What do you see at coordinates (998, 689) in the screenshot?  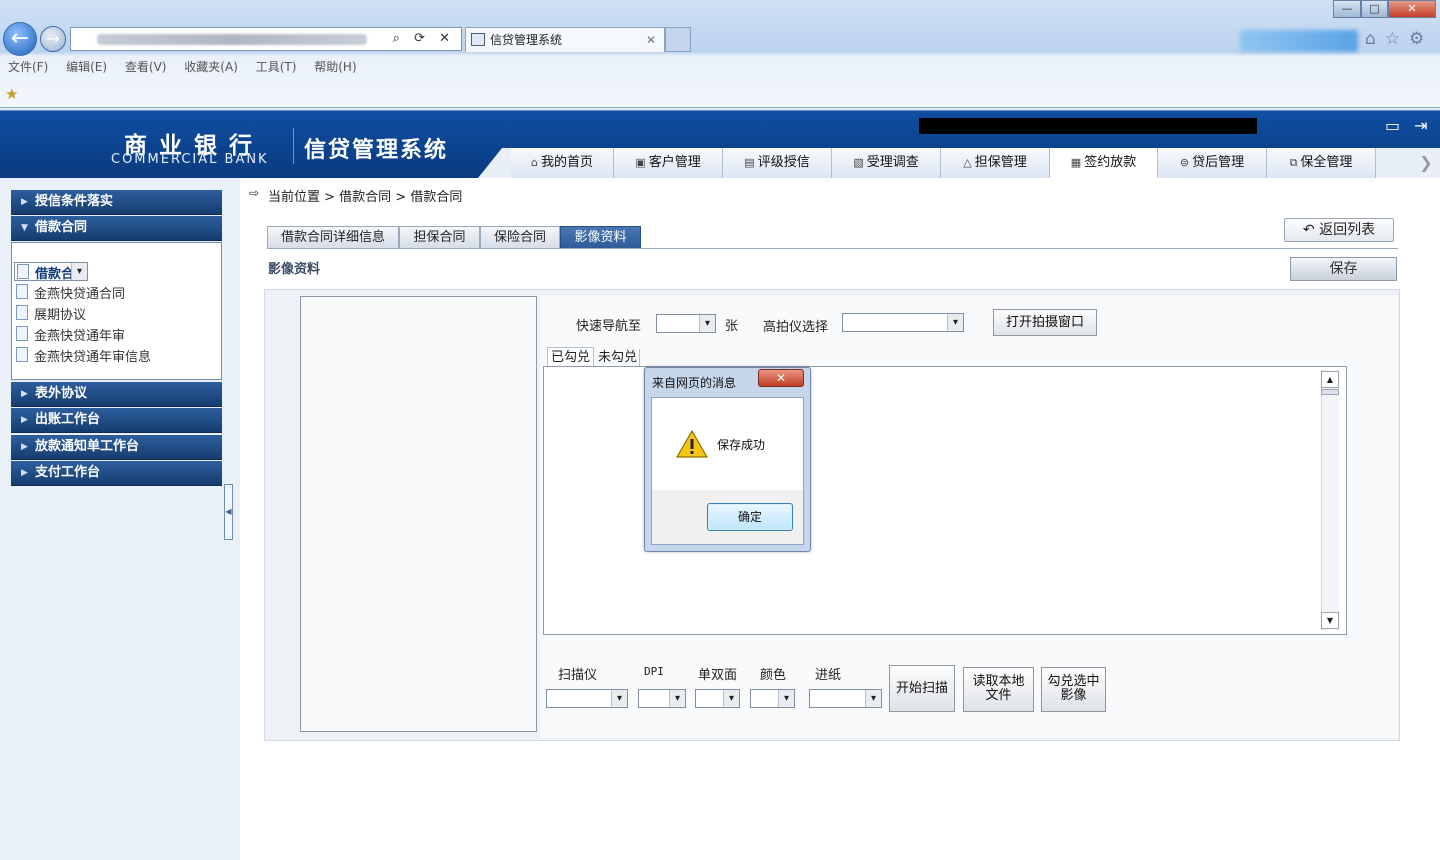 I see `read-local-file-button: 读取本地 文件` at bounding box center [998, 689].